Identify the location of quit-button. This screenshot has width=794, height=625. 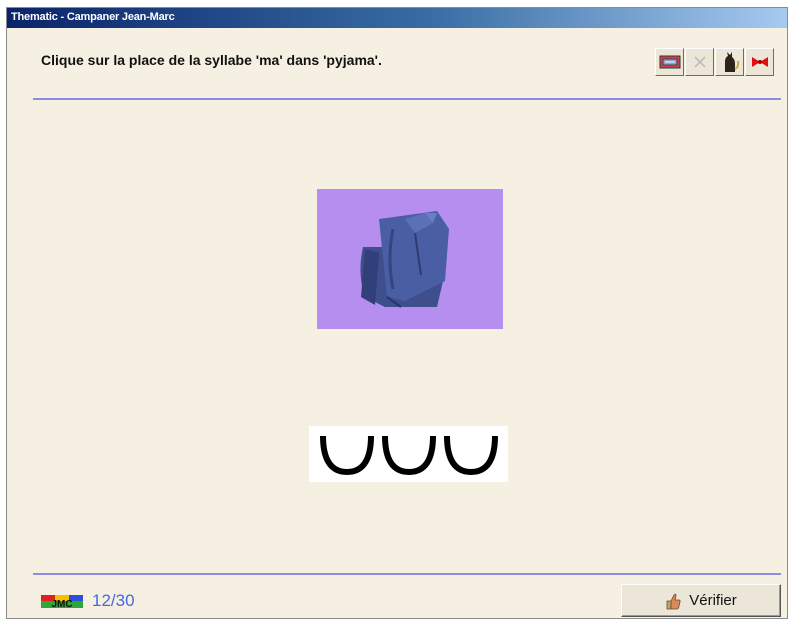
(759, 62).